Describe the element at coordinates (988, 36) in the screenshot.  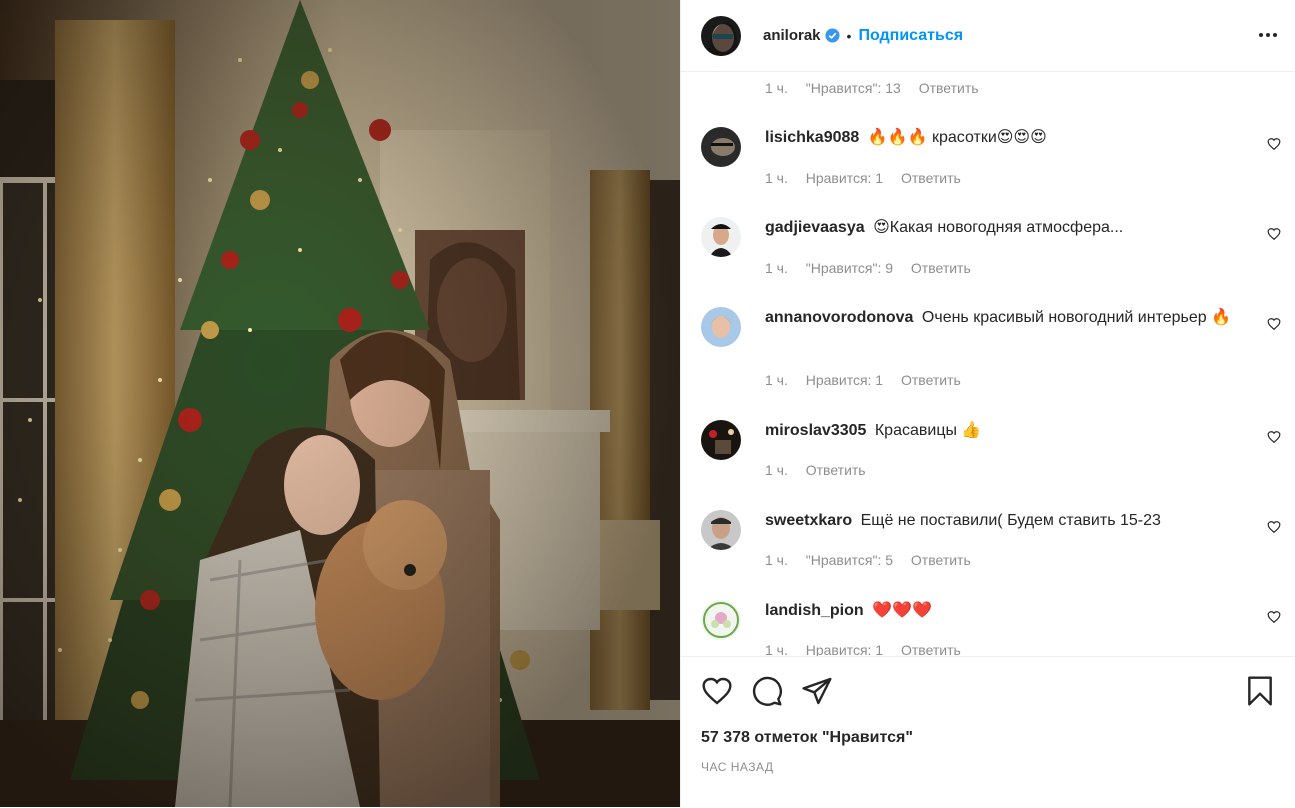
I see `post-header: anilorak • Подписаться` at that location.